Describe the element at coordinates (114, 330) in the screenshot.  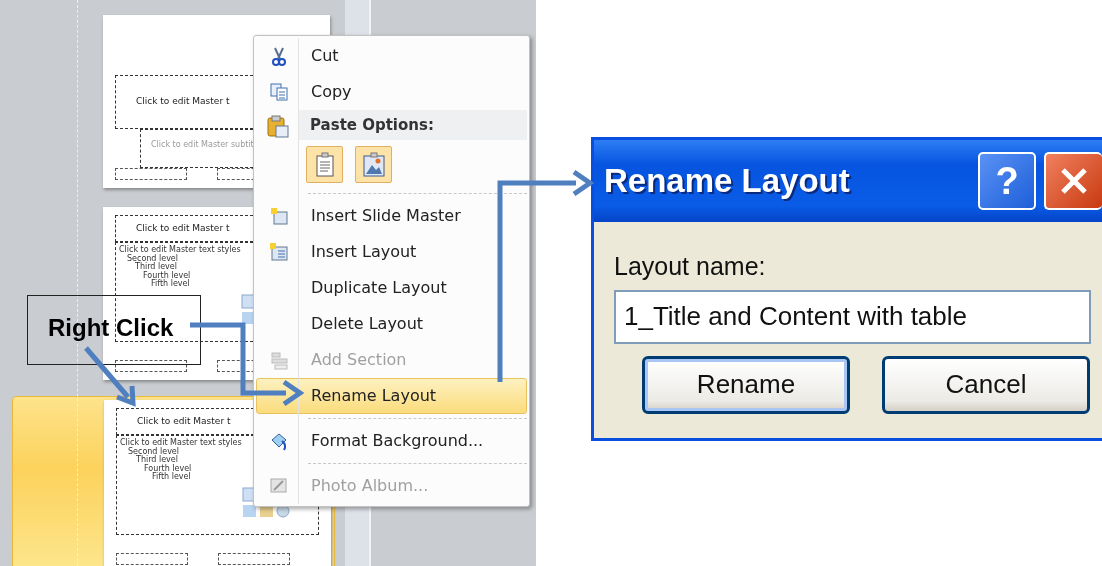
I see `callout-label: Right Click` at that location.